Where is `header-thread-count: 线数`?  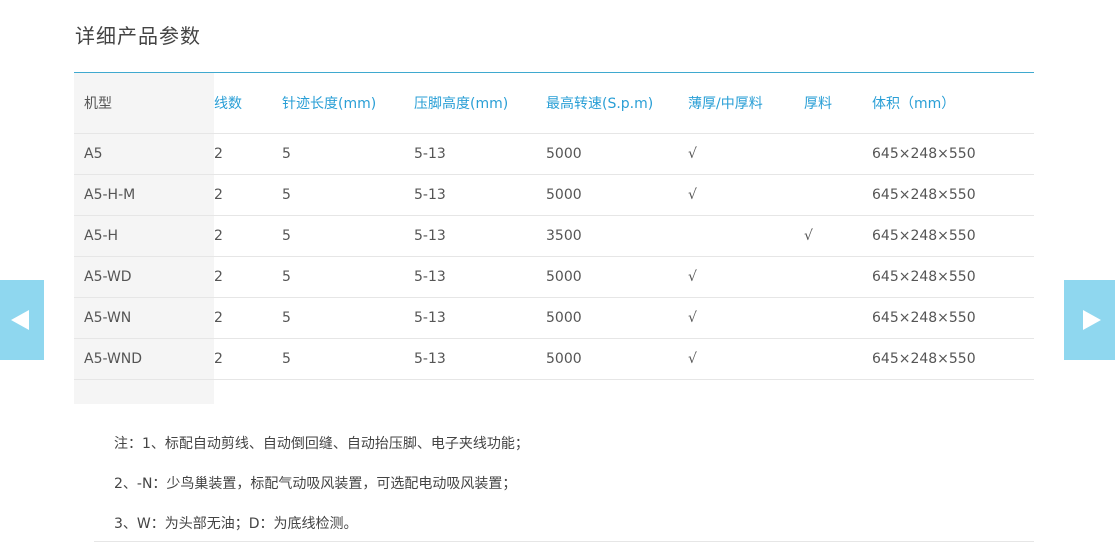 header-thread-count: 线数 is located at coordinates (248, 103).